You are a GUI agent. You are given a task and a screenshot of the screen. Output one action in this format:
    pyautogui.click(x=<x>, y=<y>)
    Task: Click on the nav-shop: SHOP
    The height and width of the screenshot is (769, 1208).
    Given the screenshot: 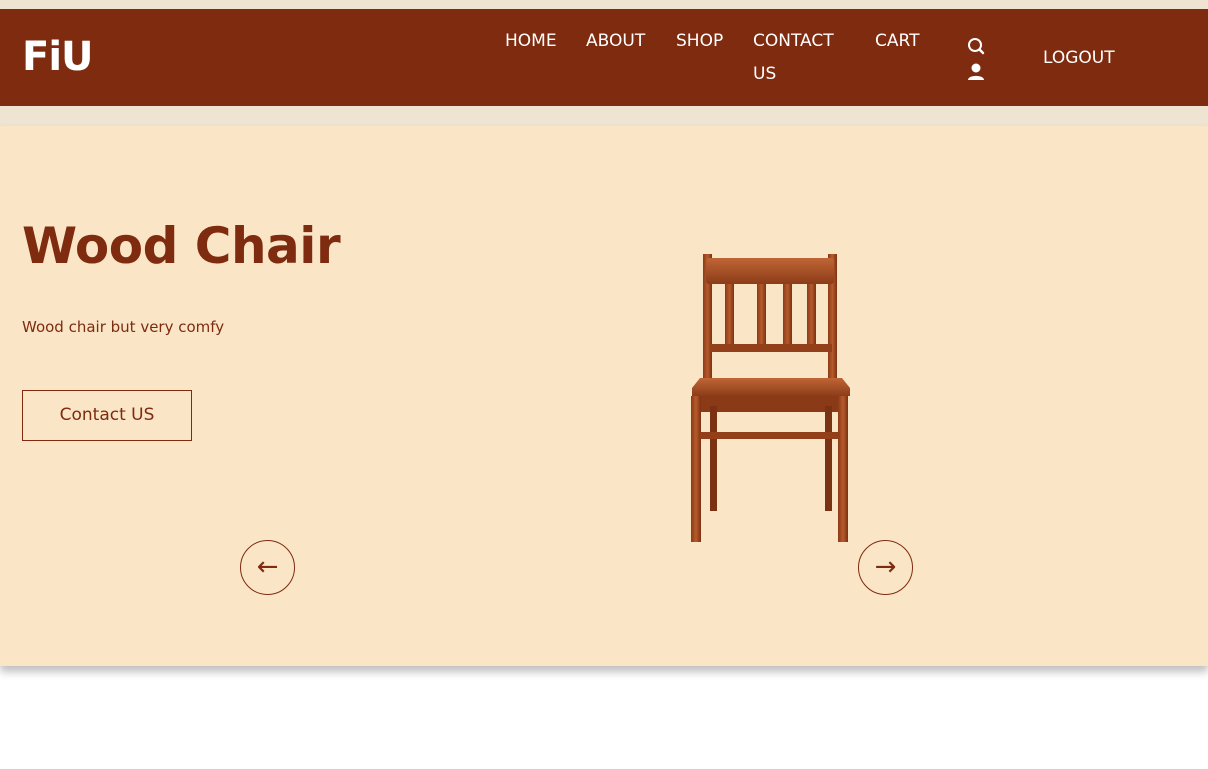 What is the action you would take?
    pyautogui.click(x=699, y=41)
    